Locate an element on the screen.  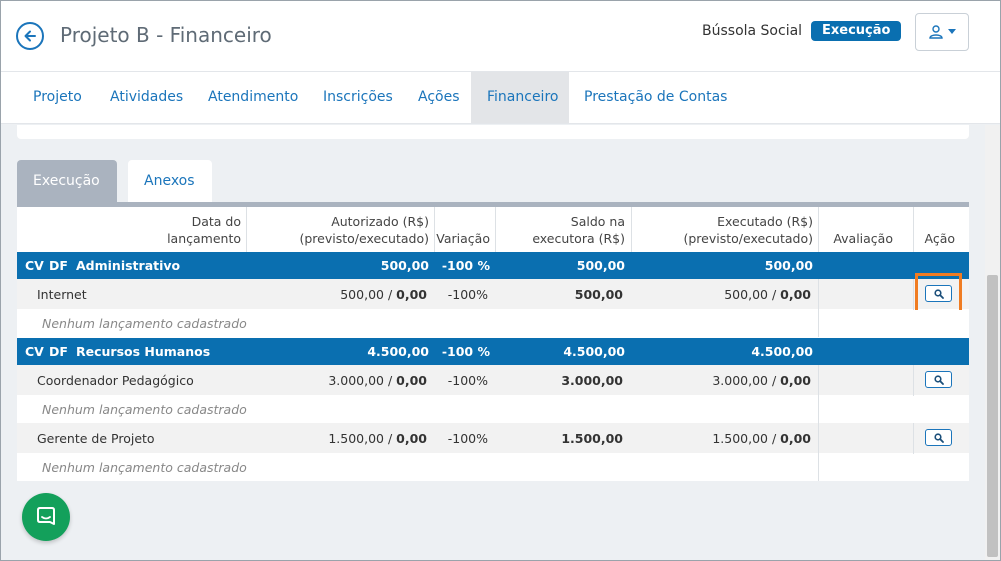
autorizado-previsto: 500,00 is located at coordinates (362, 294).